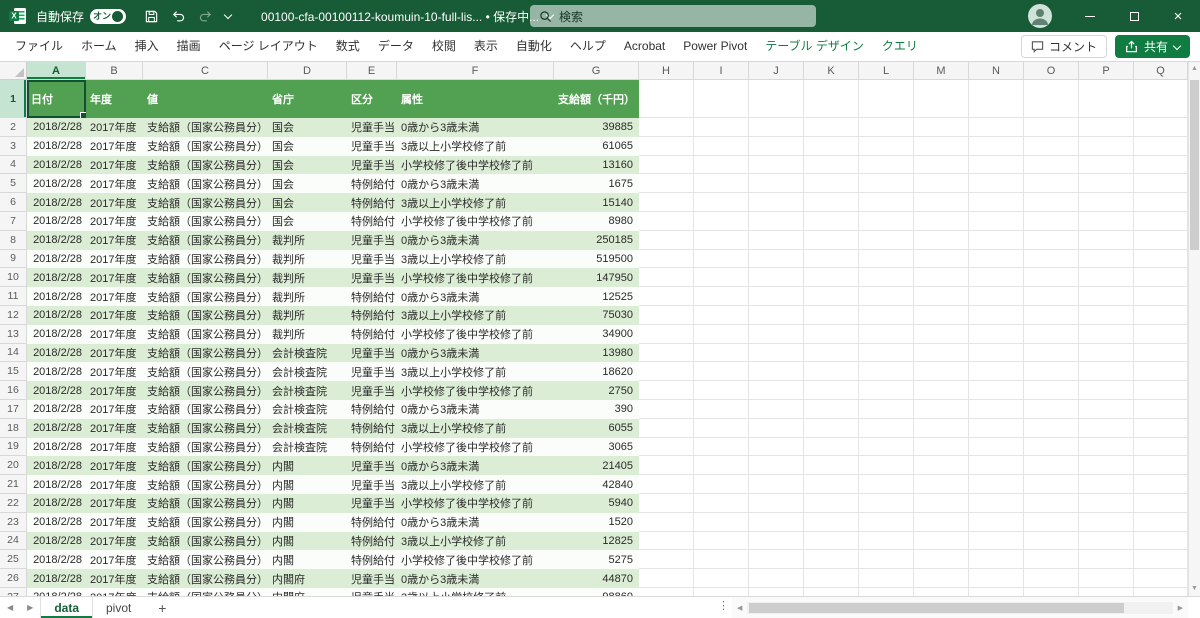 The height and width of the screenshot is (618, 1200). I want to click on cell-F25: 小学校修了後中学校修了前, so click(475, 560).